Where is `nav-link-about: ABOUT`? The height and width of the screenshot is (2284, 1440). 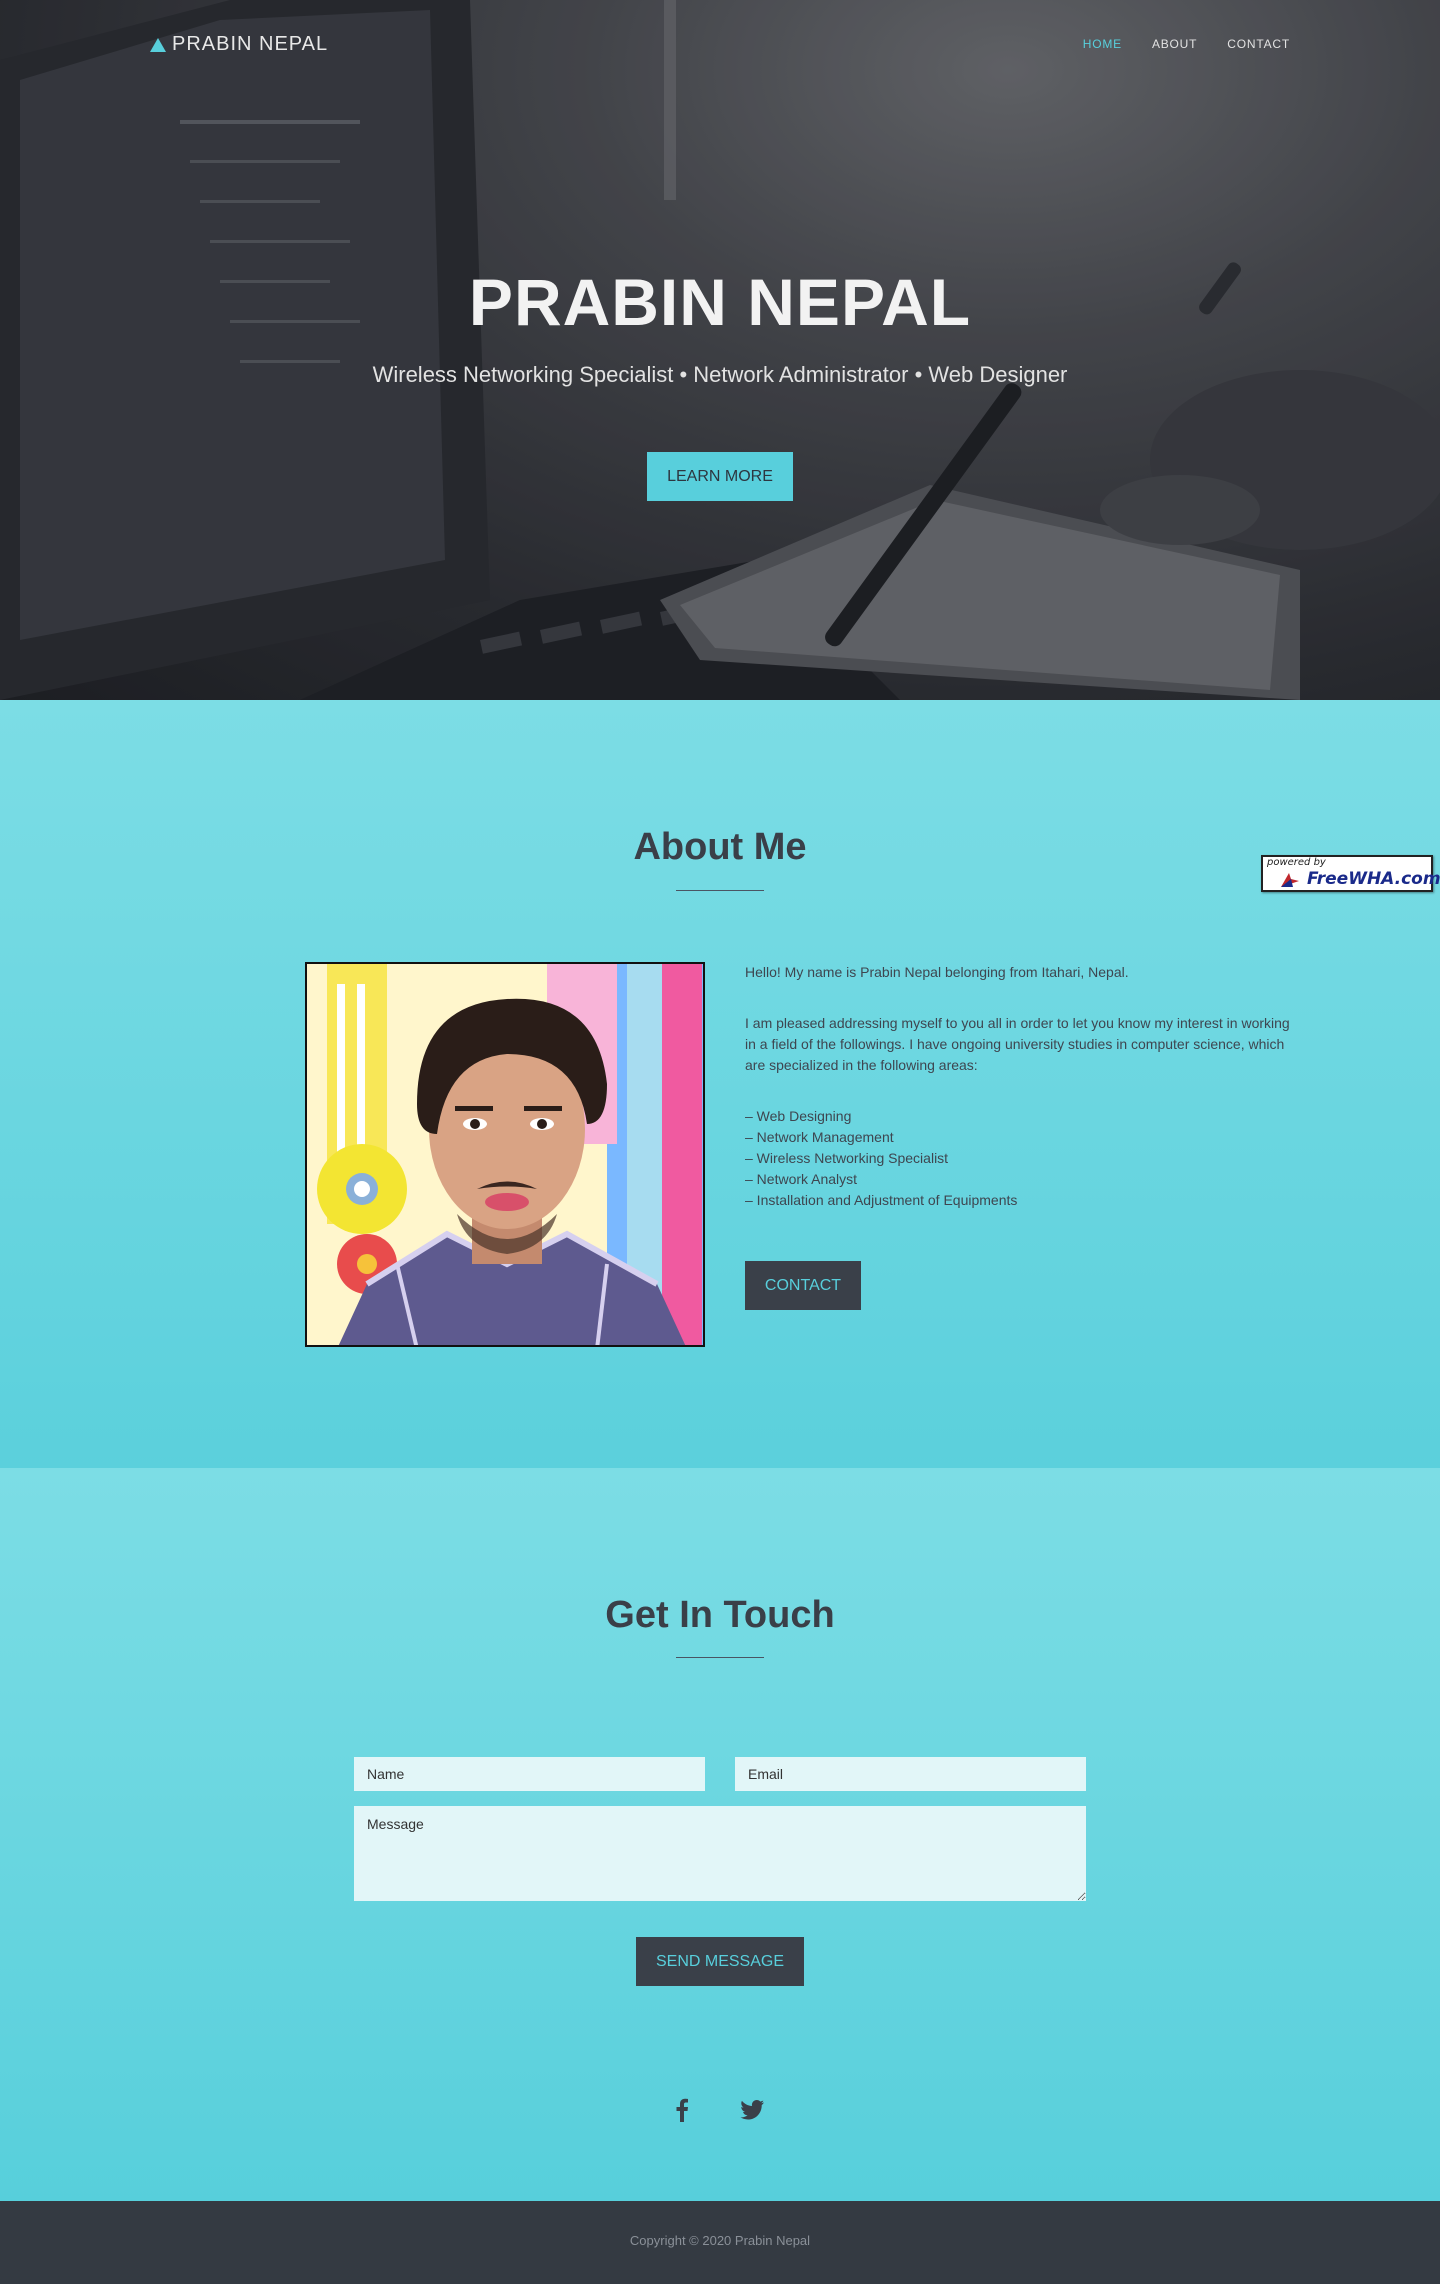 nav-link-about: ABOUT is located at coordinates (1174, 44).